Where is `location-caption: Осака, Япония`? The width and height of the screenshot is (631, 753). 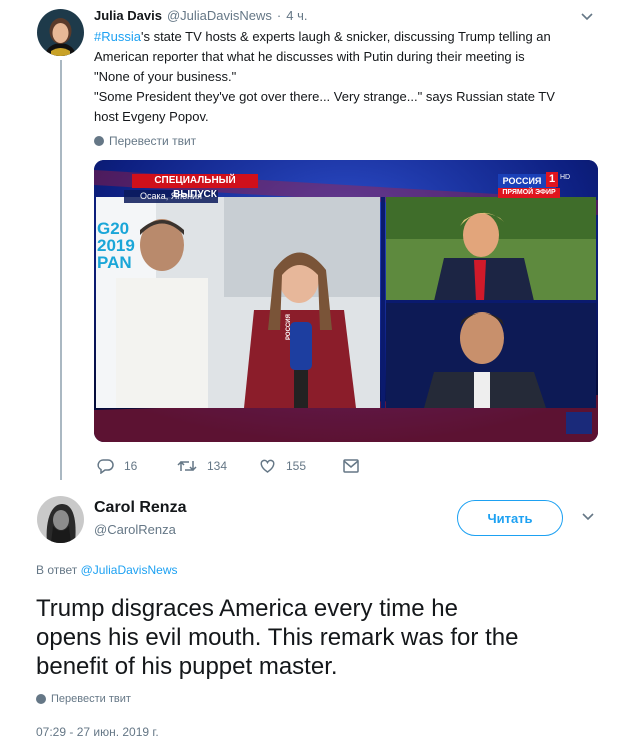 location-caption: Осака, Япония is located at coordinates (171, 196).